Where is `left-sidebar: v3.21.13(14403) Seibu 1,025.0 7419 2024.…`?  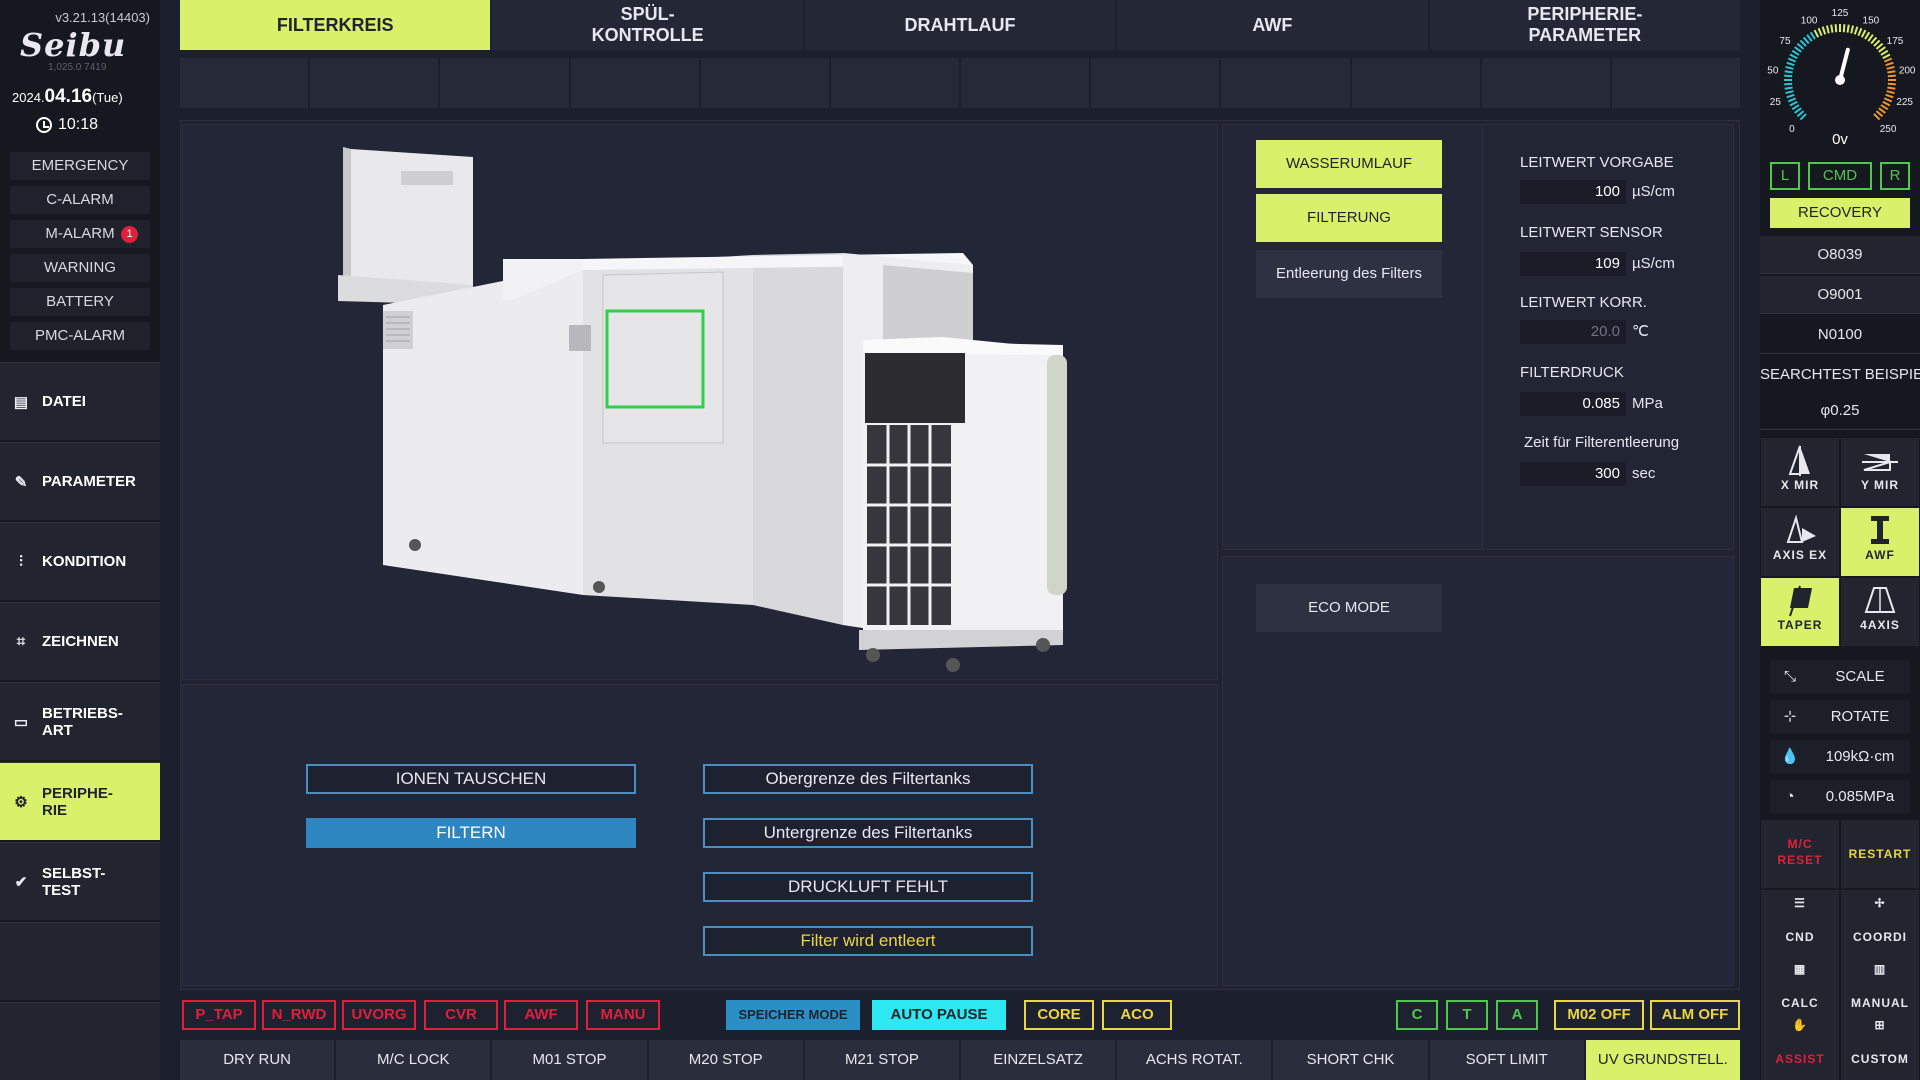 left-sidebar: v3.21.13(14403) Seibu 1,025.0 7419 2024.… is located at coordinates (80, 540).